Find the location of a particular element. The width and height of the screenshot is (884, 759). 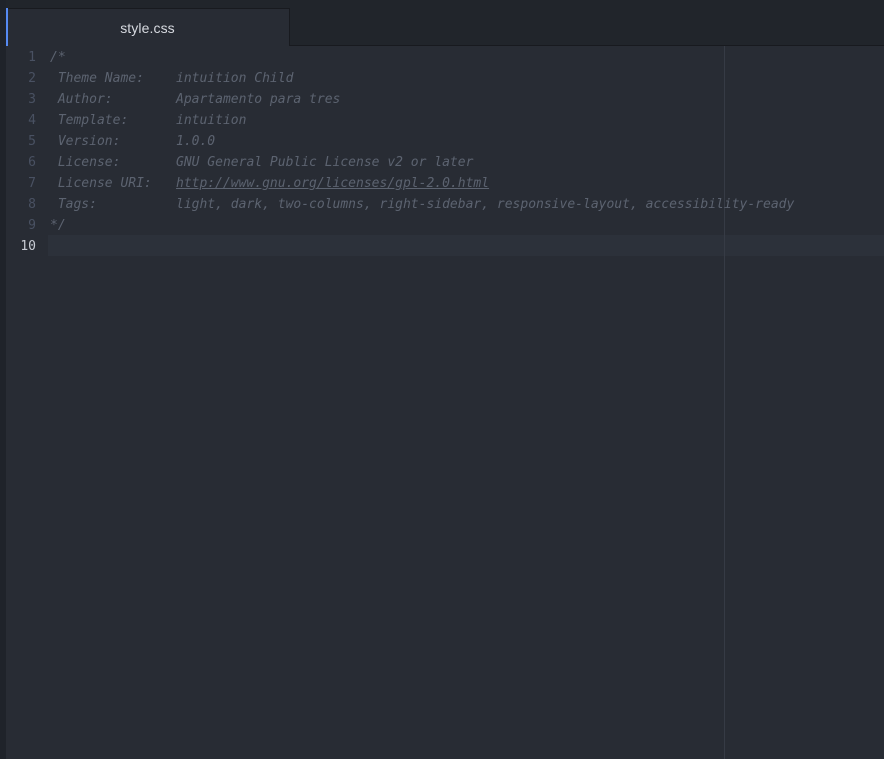

code-line-version: Version: 1.0.0 is located at coordinates (132, 141).